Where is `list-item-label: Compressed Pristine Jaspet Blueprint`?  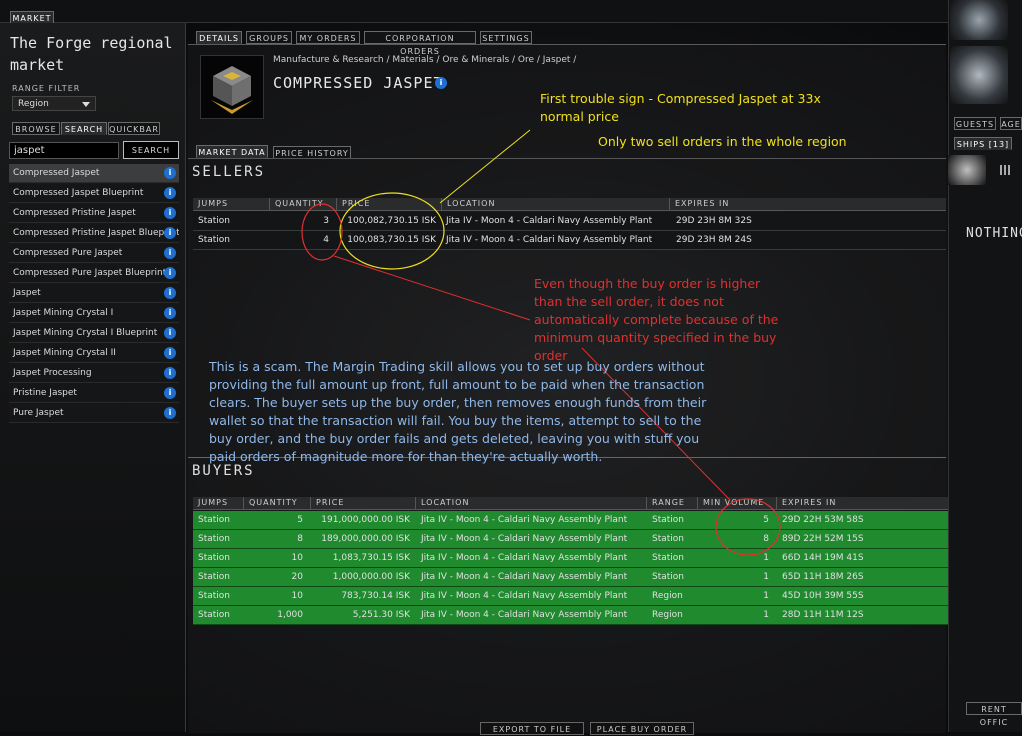
list-item-label: Compressed Pristine Jaspet Blueprint is located at coordinates (96, 233).